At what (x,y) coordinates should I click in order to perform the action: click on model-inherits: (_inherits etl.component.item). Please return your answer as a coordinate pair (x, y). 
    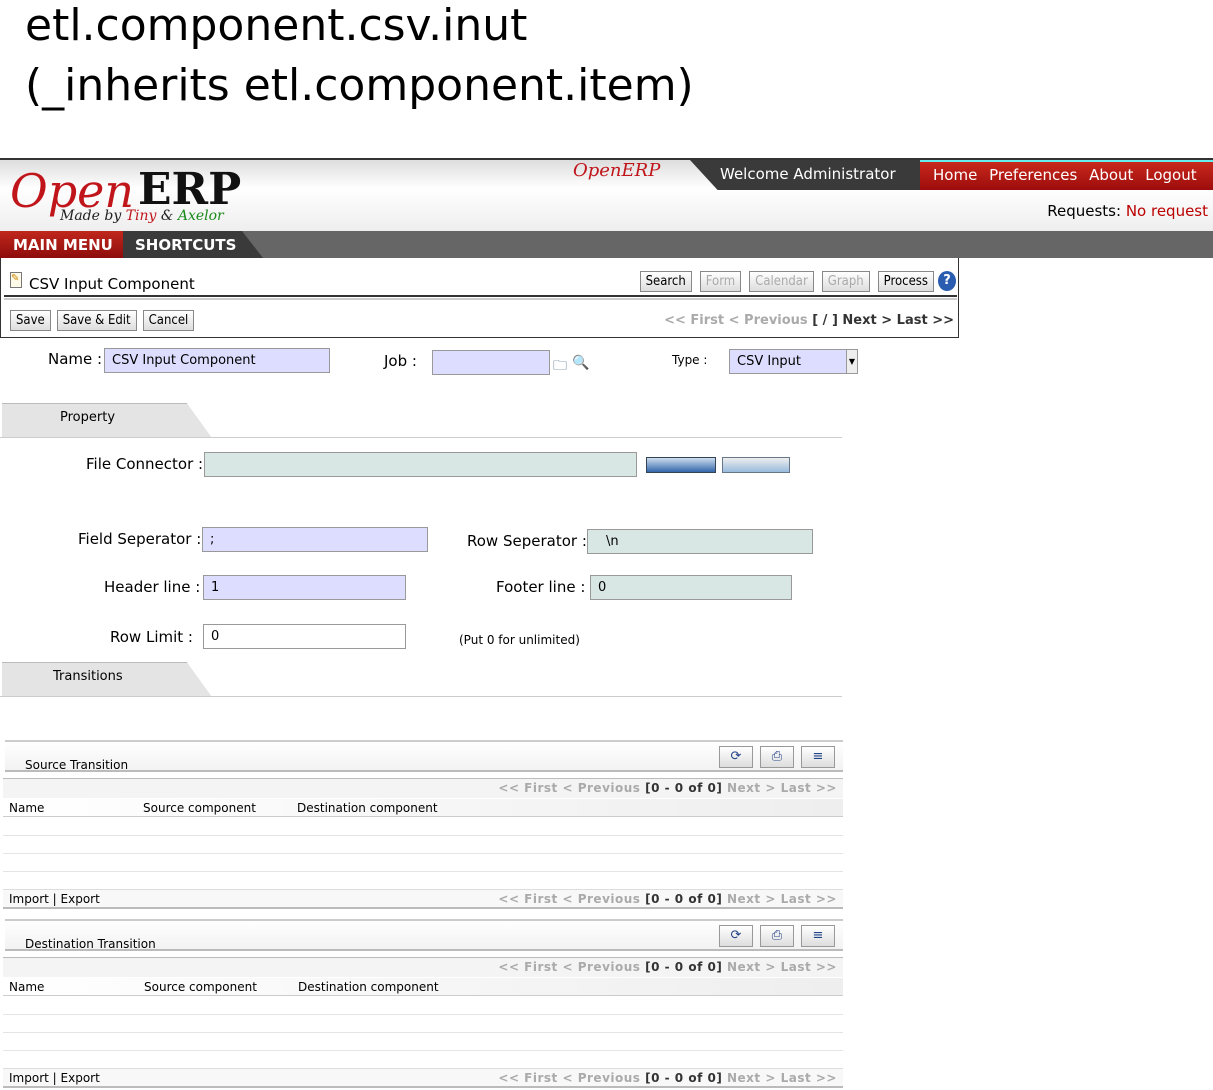
    Looking at the image, I should click on (359, 85).